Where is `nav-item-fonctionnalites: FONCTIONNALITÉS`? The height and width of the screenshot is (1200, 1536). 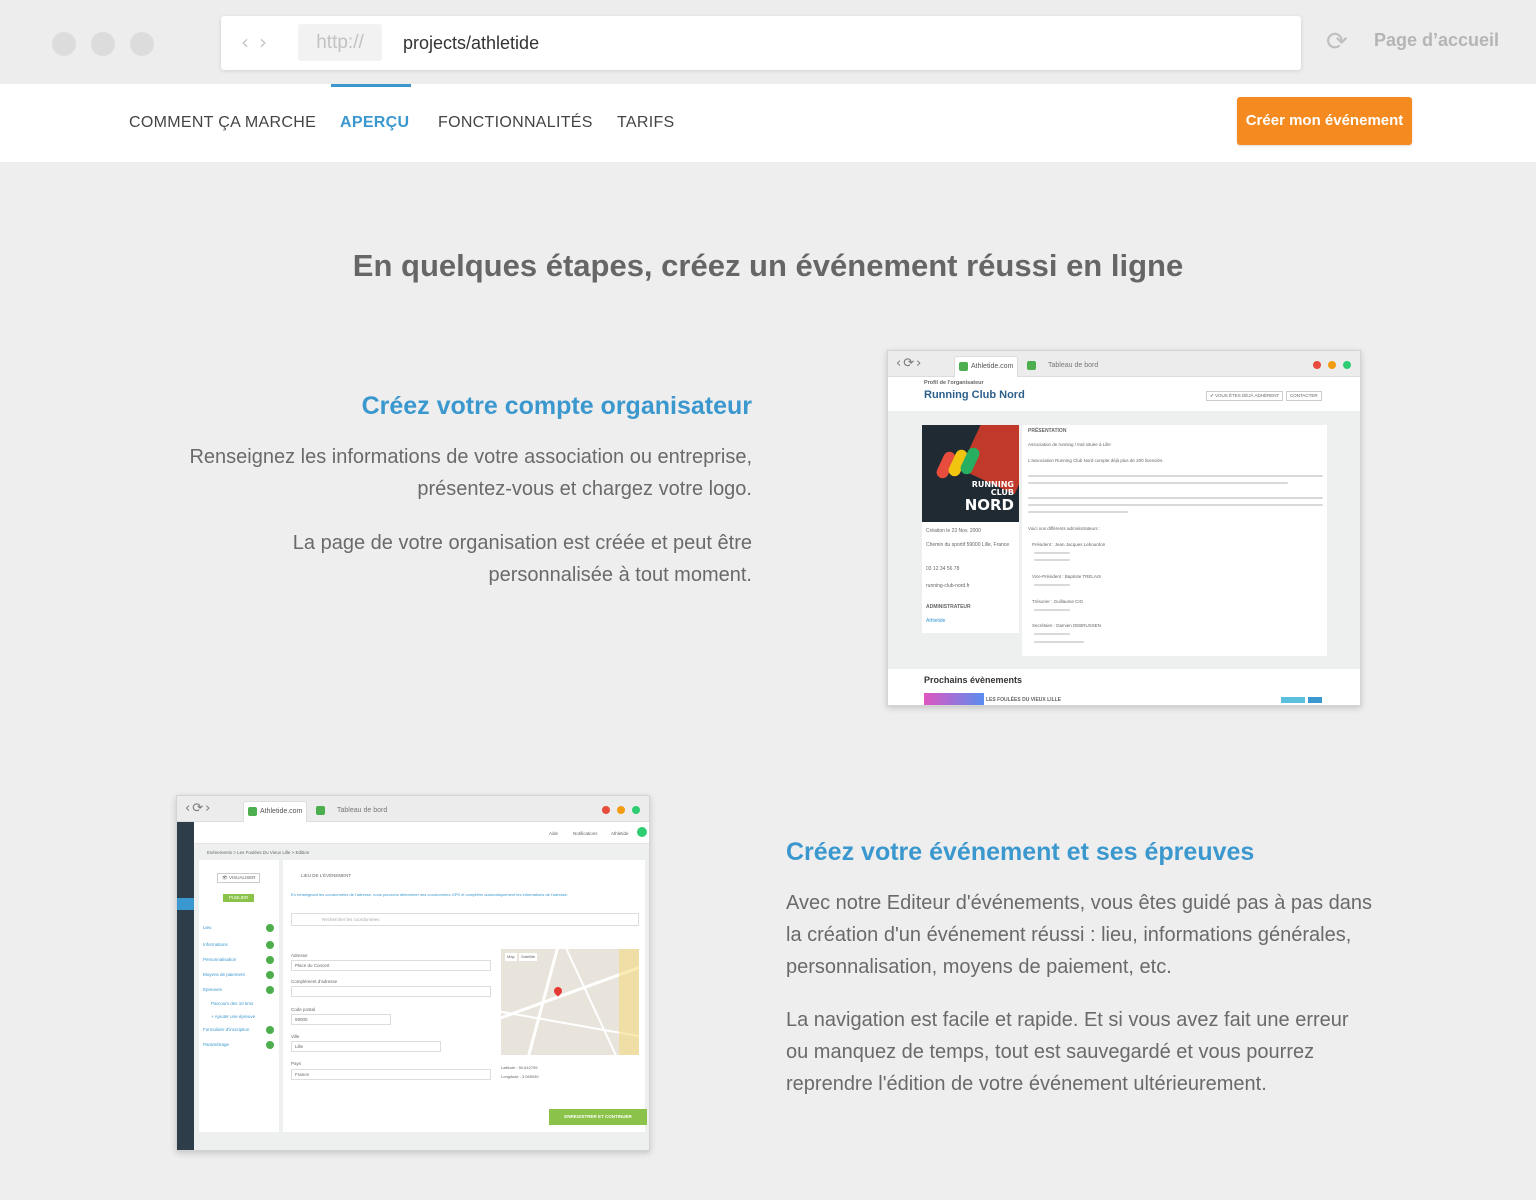 nav-item-fonctionnalites: FONCTIONNALITÉS is located at coordinates (515, 123).